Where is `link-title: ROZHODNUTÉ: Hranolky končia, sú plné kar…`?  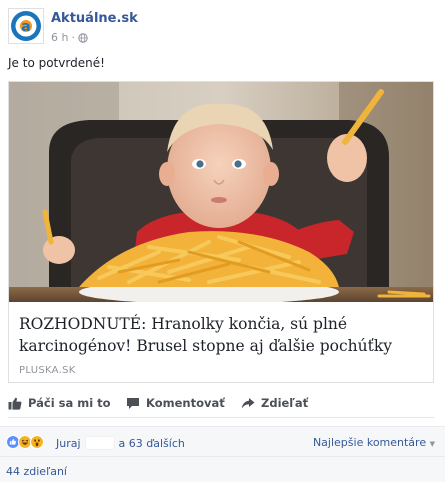
link-title: ROZHODNUTÉ: Hranolky končia, sú plné kar… is located at coordinates (221, 335).